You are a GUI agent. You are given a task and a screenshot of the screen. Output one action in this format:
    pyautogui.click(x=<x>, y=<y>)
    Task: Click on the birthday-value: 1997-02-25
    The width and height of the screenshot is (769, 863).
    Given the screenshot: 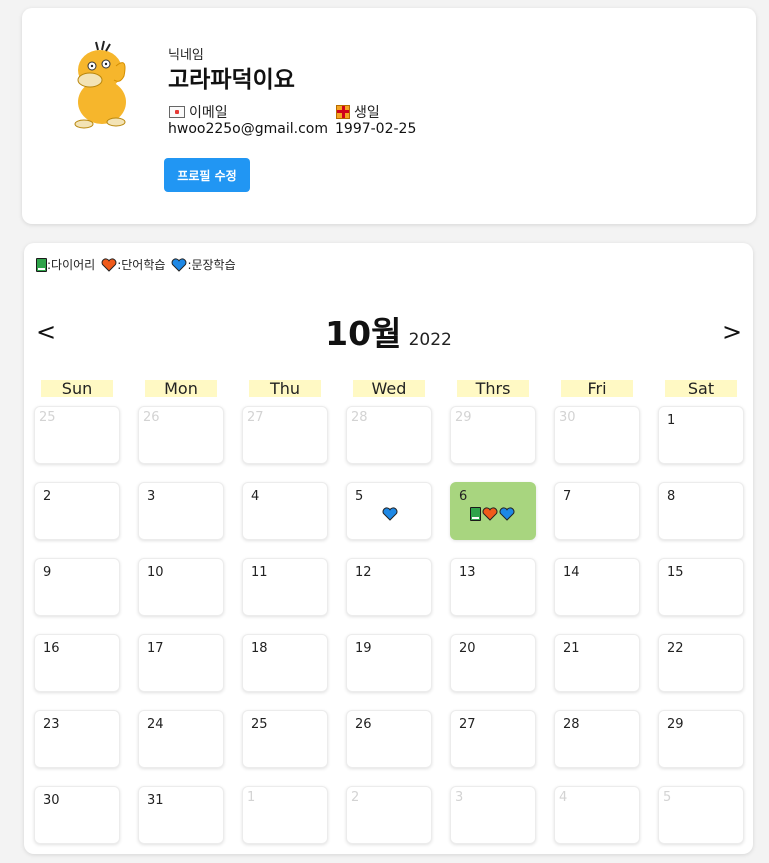 What is the action you would take?
    pyautogui.click(x=376, y=129)
    